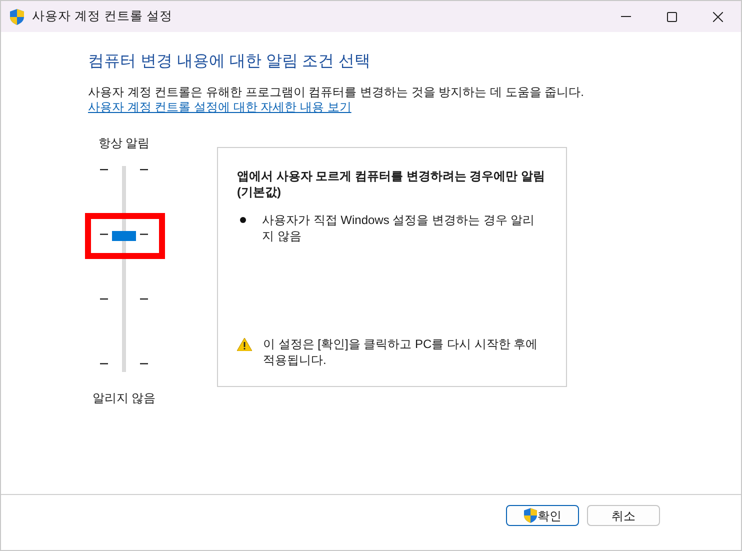 This screenshot has height=551, width=742. Describe the element at coordinates (337, 92) in the screenshot. I see `description-text: 사용자 계정 컨트롤은 유해한 프로그램이 컴퓨터를 변경하는 것을 방지하는 데 도움을 줍니다.` at that location.